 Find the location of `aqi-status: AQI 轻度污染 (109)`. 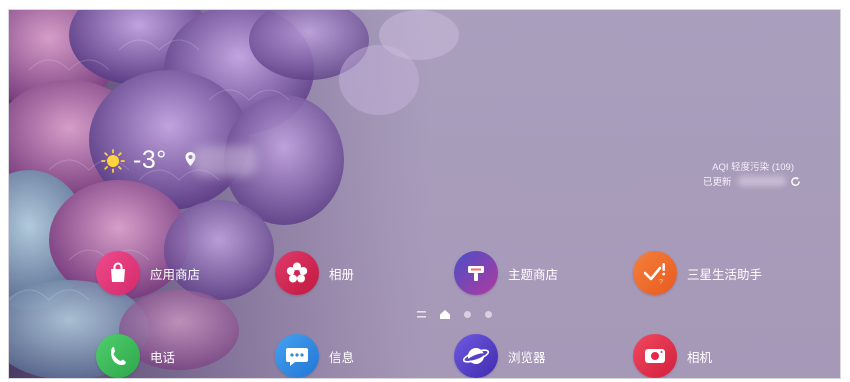

aqi-status: AQI 轻度污染 (109) is located at coordinates (753, 167).